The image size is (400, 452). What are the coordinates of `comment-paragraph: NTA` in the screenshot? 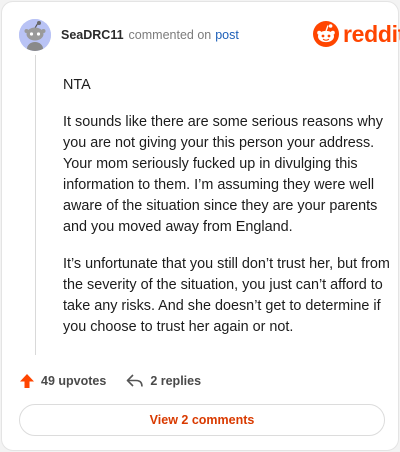 It's located at (77, 85).